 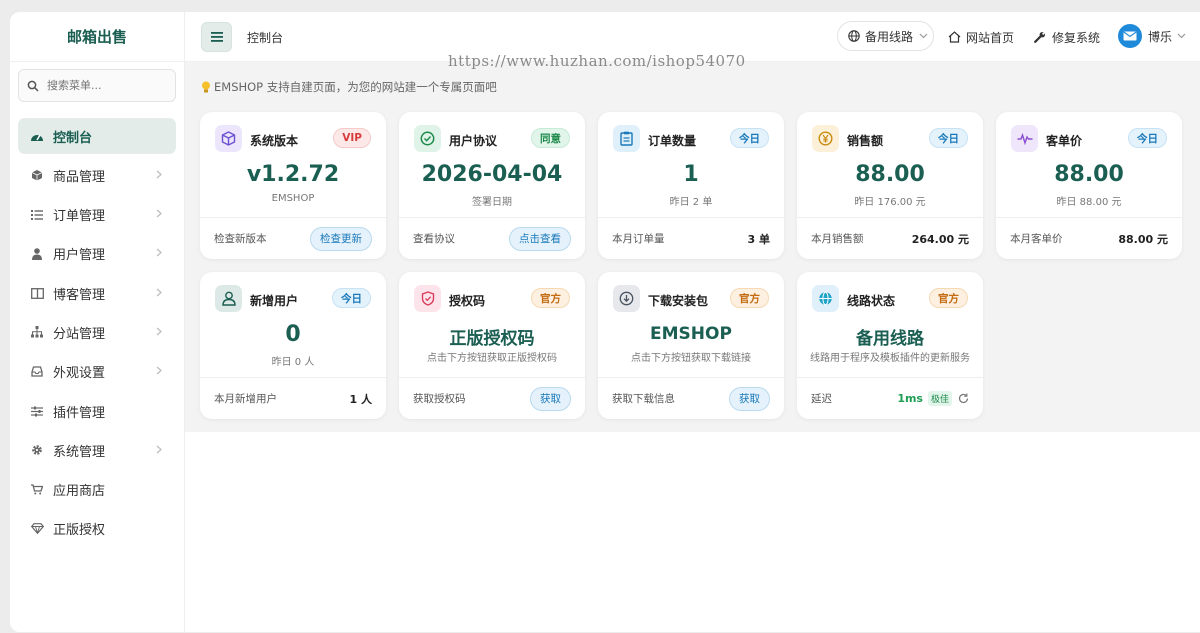 I want to click on card-user-agreement: 用户协议 同意 2026-04-04 签署日期 查看协议 点击查看, so click(x=492, y=185).